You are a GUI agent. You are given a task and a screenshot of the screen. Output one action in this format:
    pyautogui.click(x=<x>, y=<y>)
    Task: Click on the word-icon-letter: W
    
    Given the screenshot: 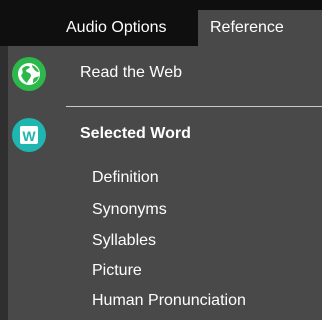 What is the action you would take?
    pyautogui.click(x=29, y=136)
    